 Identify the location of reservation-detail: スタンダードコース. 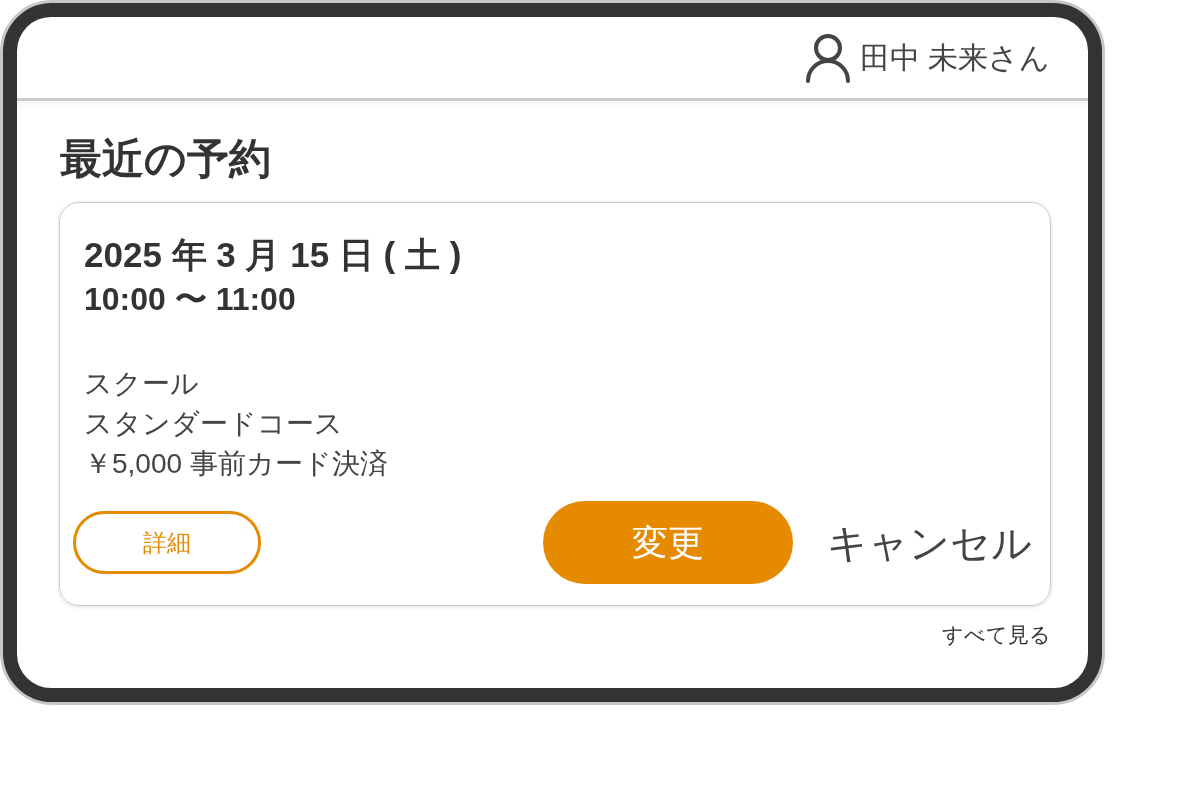
(213, 424).